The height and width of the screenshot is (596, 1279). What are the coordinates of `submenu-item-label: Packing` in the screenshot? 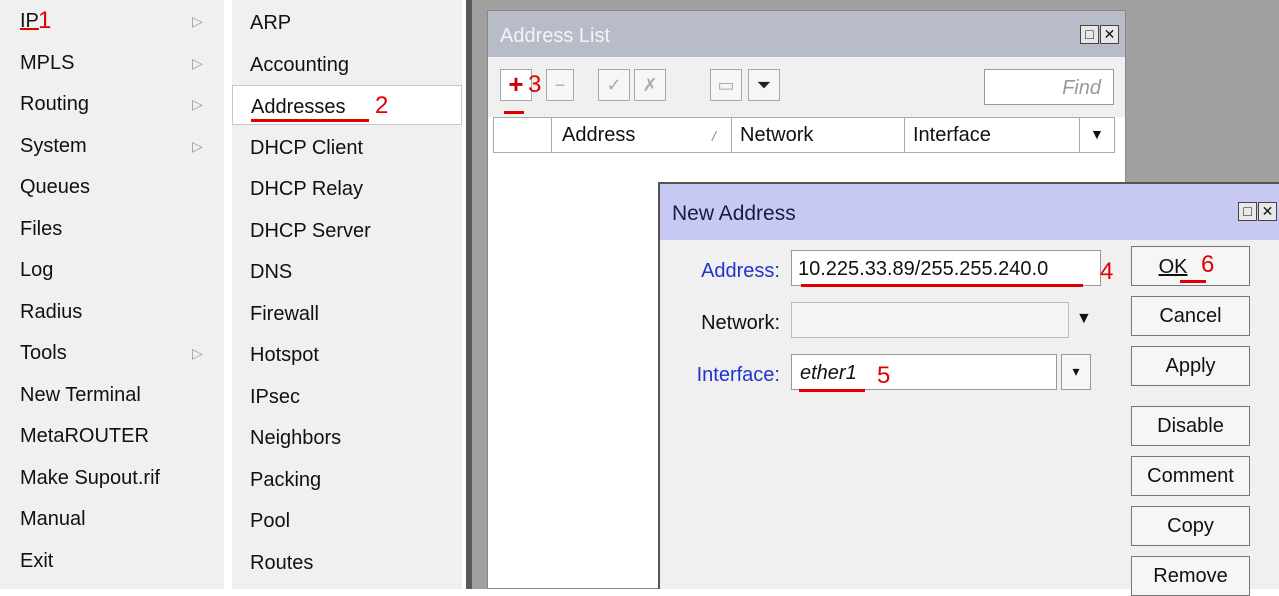 It's located at (286, 479).